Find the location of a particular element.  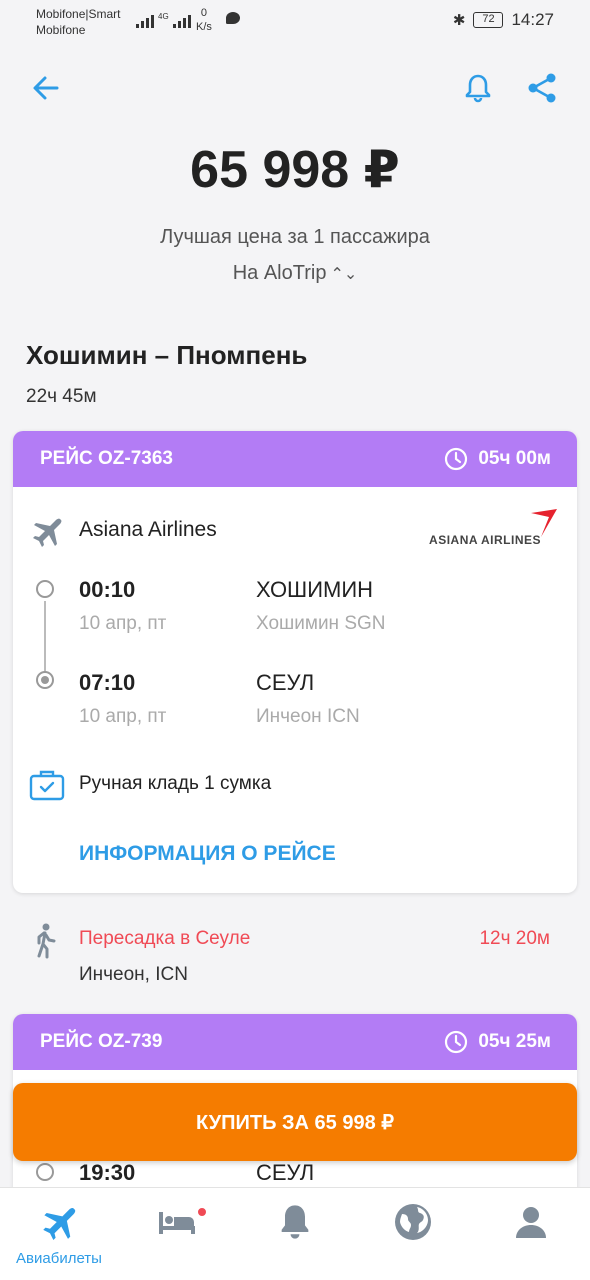

departure-time: 19:30 is located at coordinates (107, 1172).